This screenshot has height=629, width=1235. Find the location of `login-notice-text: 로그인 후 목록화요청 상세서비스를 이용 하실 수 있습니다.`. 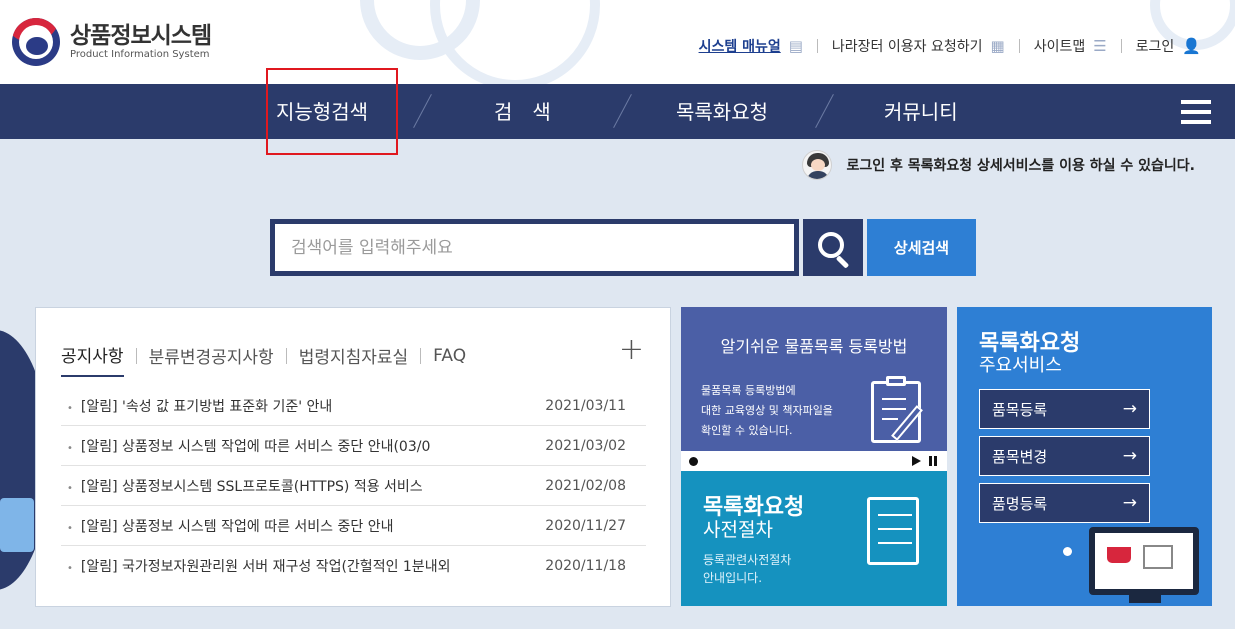

login-notice-text: 로그인 후 목록화요청 상세서비스를 이용 하실 수 있습니다. is located at coordinates (1020, 166).